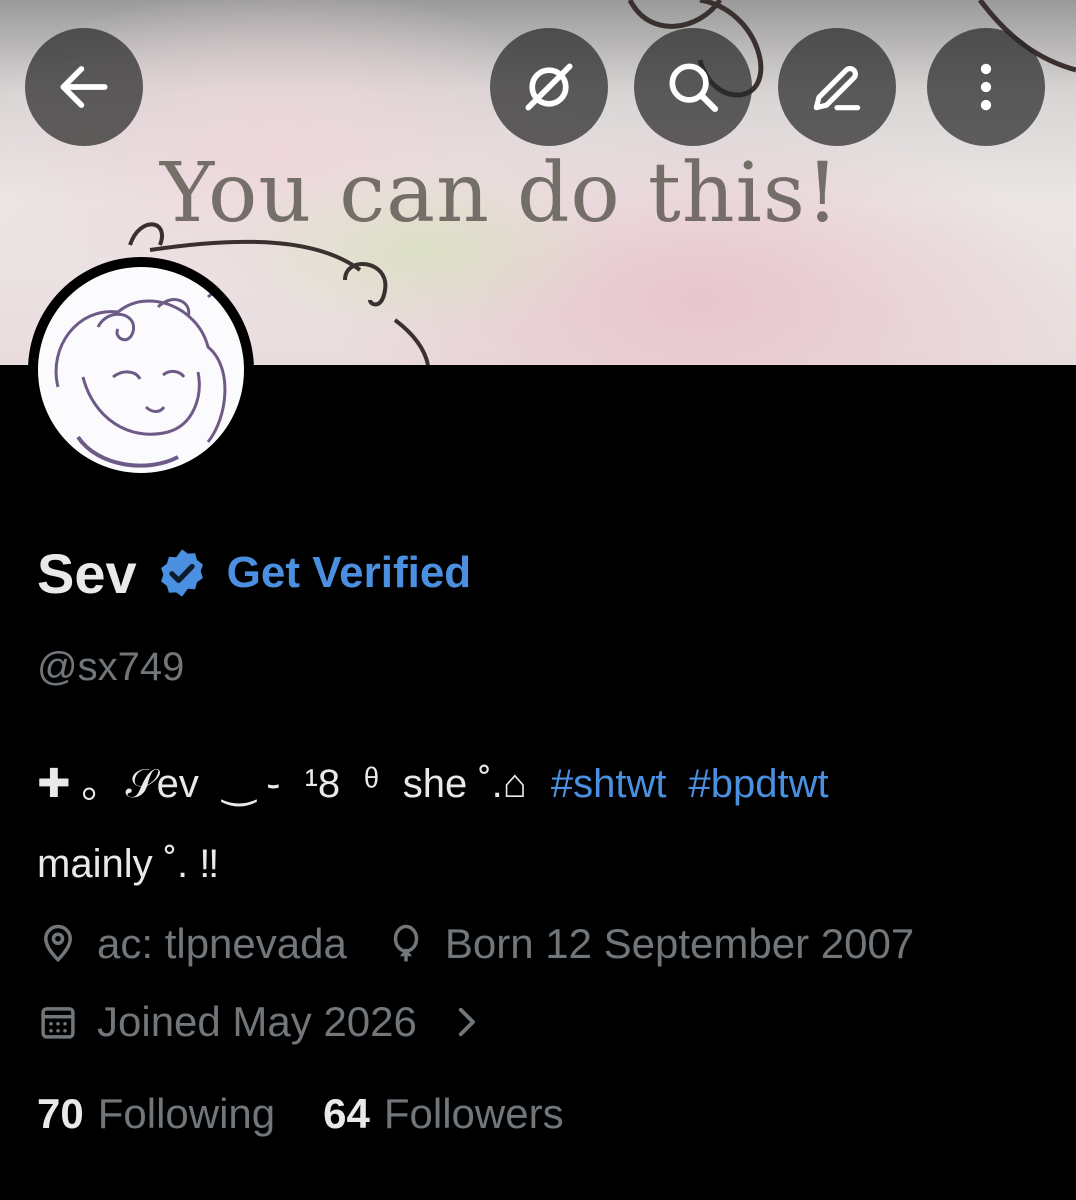 The image size is (1076, 1200). I want to click on birthday-text: Born 12 September 2007, so click(679, 943).